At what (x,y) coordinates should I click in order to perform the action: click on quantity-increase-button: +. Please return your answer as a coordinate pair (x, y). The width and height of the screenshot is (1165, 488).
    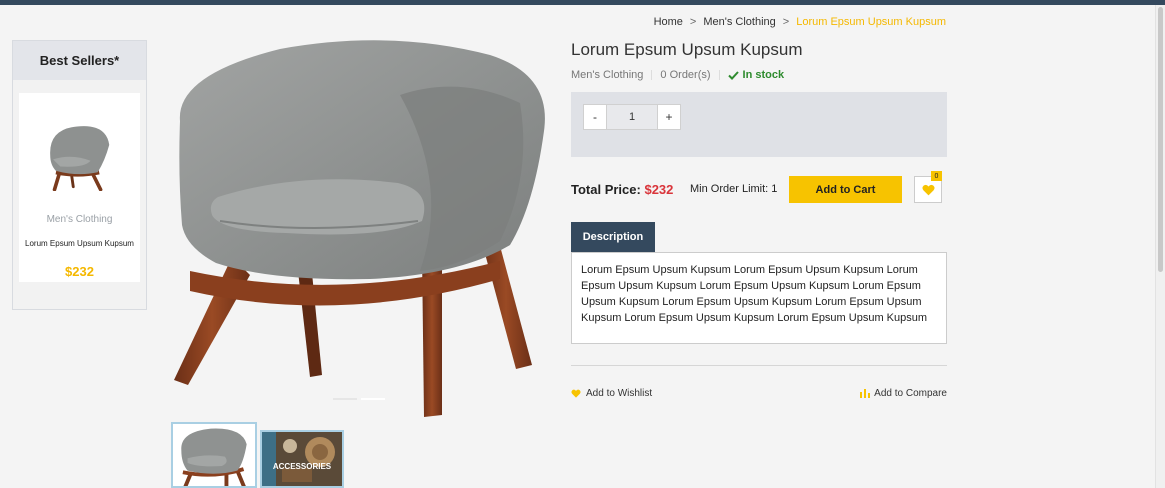
    Looking at the image, I should click on (669, 117).